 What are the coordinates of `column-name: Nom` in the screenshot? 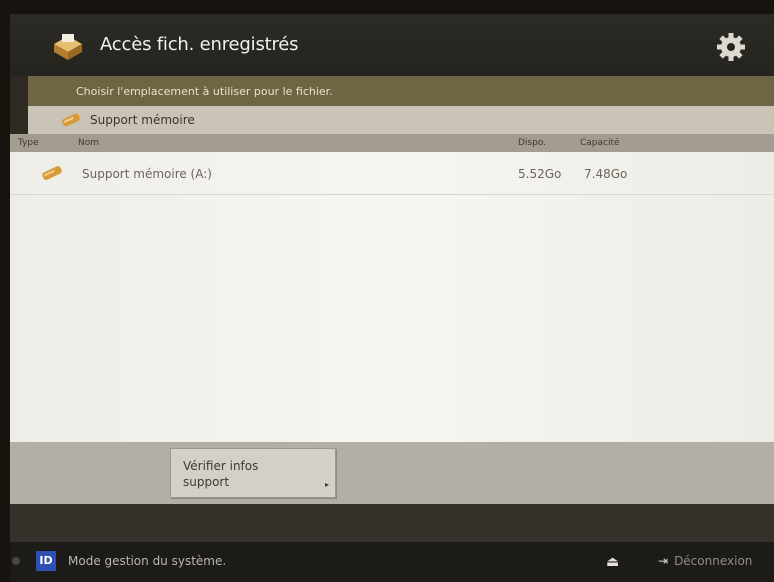 It's located at (89, 143).